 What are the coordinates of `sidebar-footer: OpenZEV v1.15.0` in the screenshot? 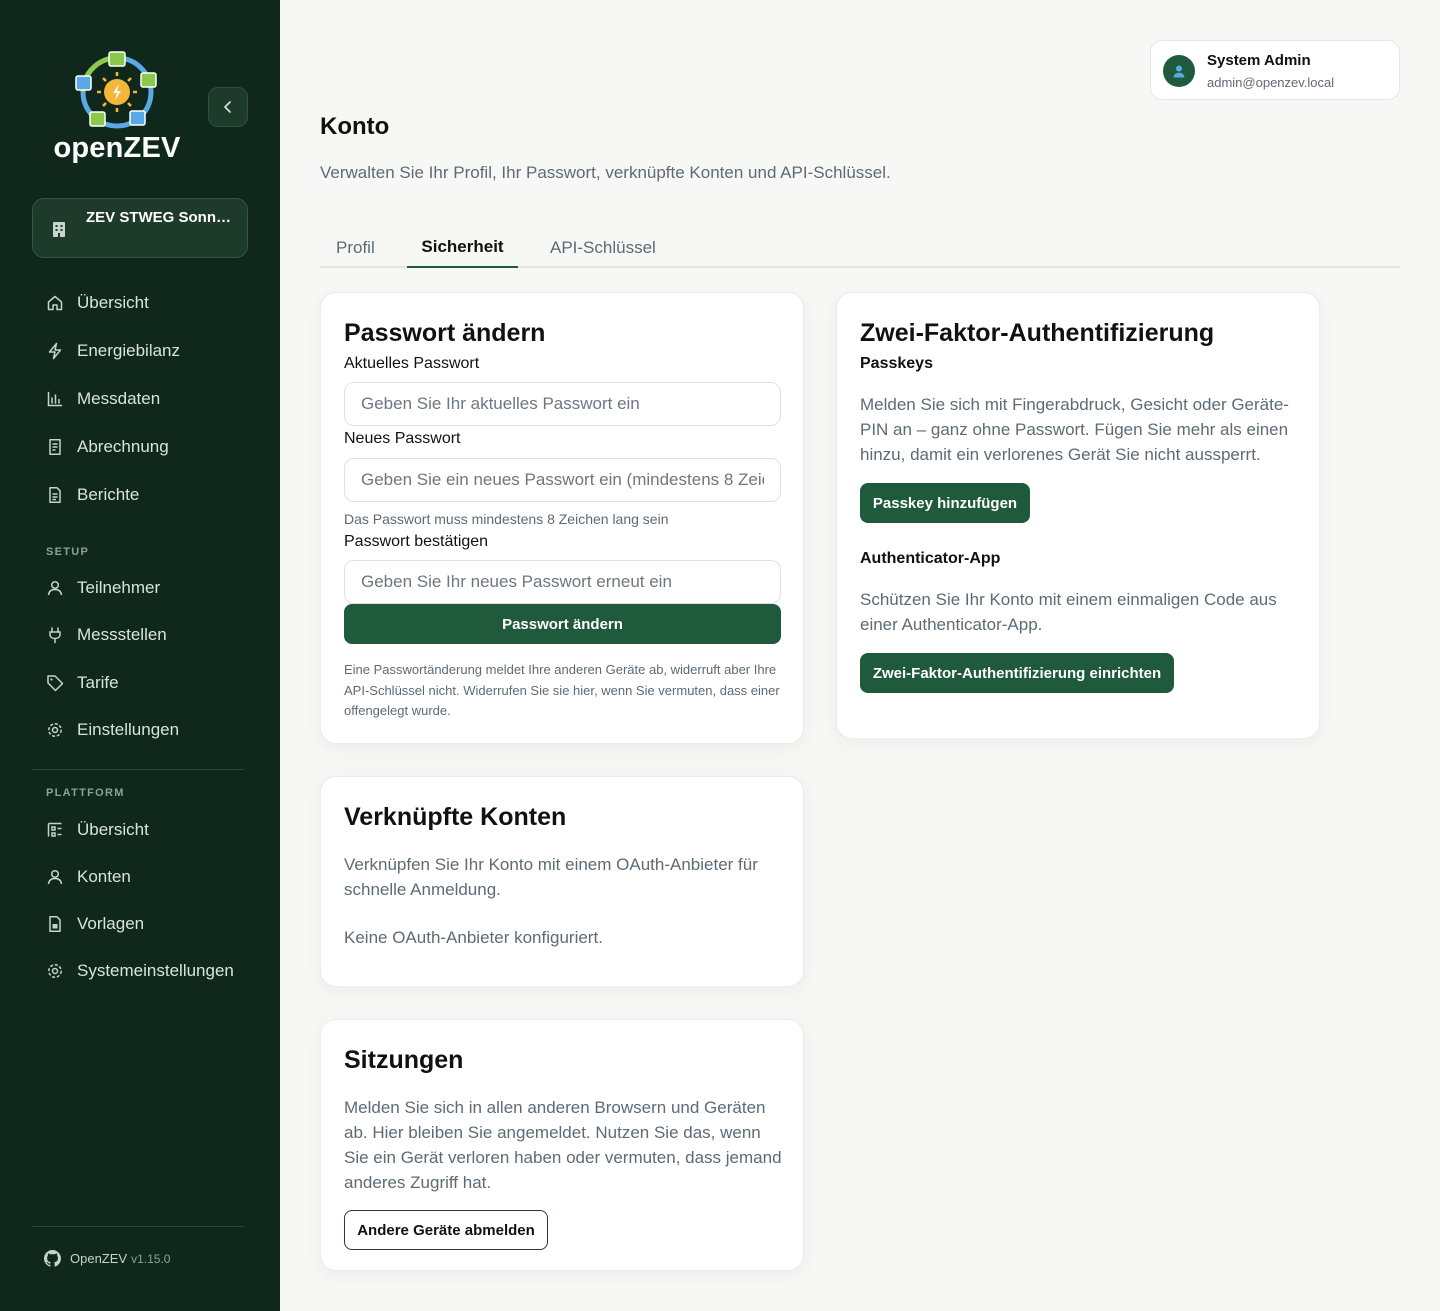 It's located at (107, 1258).